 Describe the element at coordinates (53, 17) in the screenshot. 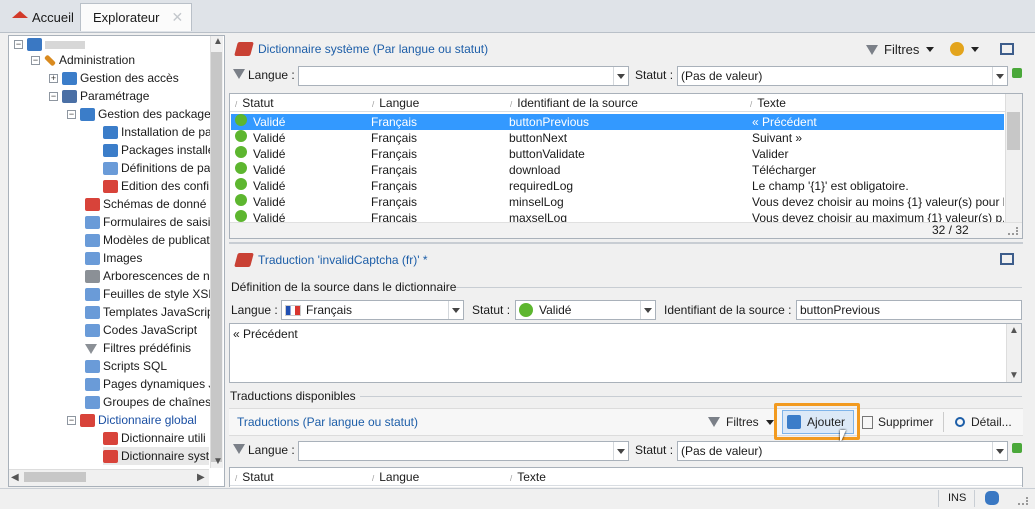

I see `tab-home-label: Accueil` at that location.